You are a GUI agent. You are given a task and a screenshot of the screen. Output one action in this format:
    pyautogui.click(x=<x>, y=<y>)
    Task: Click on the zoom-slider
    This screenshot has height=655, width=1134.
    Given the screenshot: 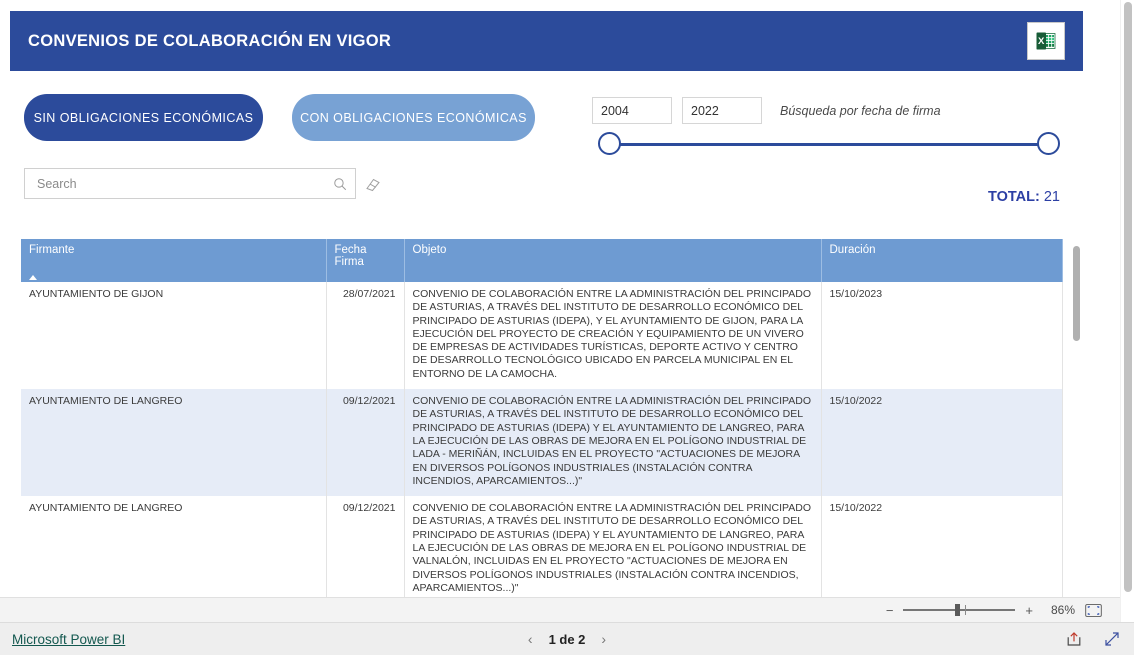 What is the action you would take?
    pyautogui.click(x=959, y=610)
    